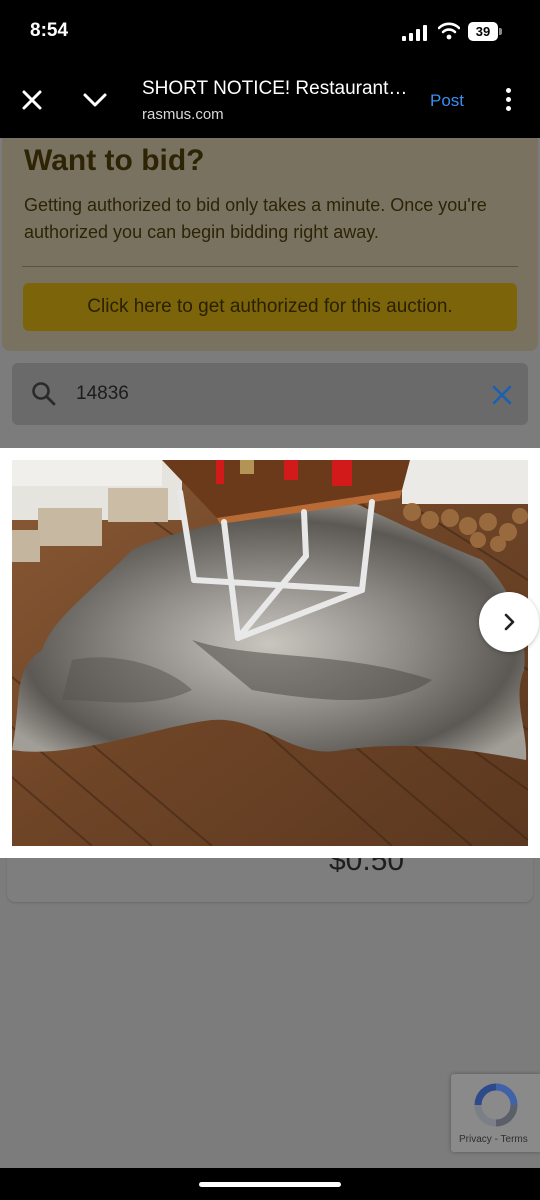 This screenshot has height=1200, width=540. I want to click on terms-link: Terms, so click(514, 1139).